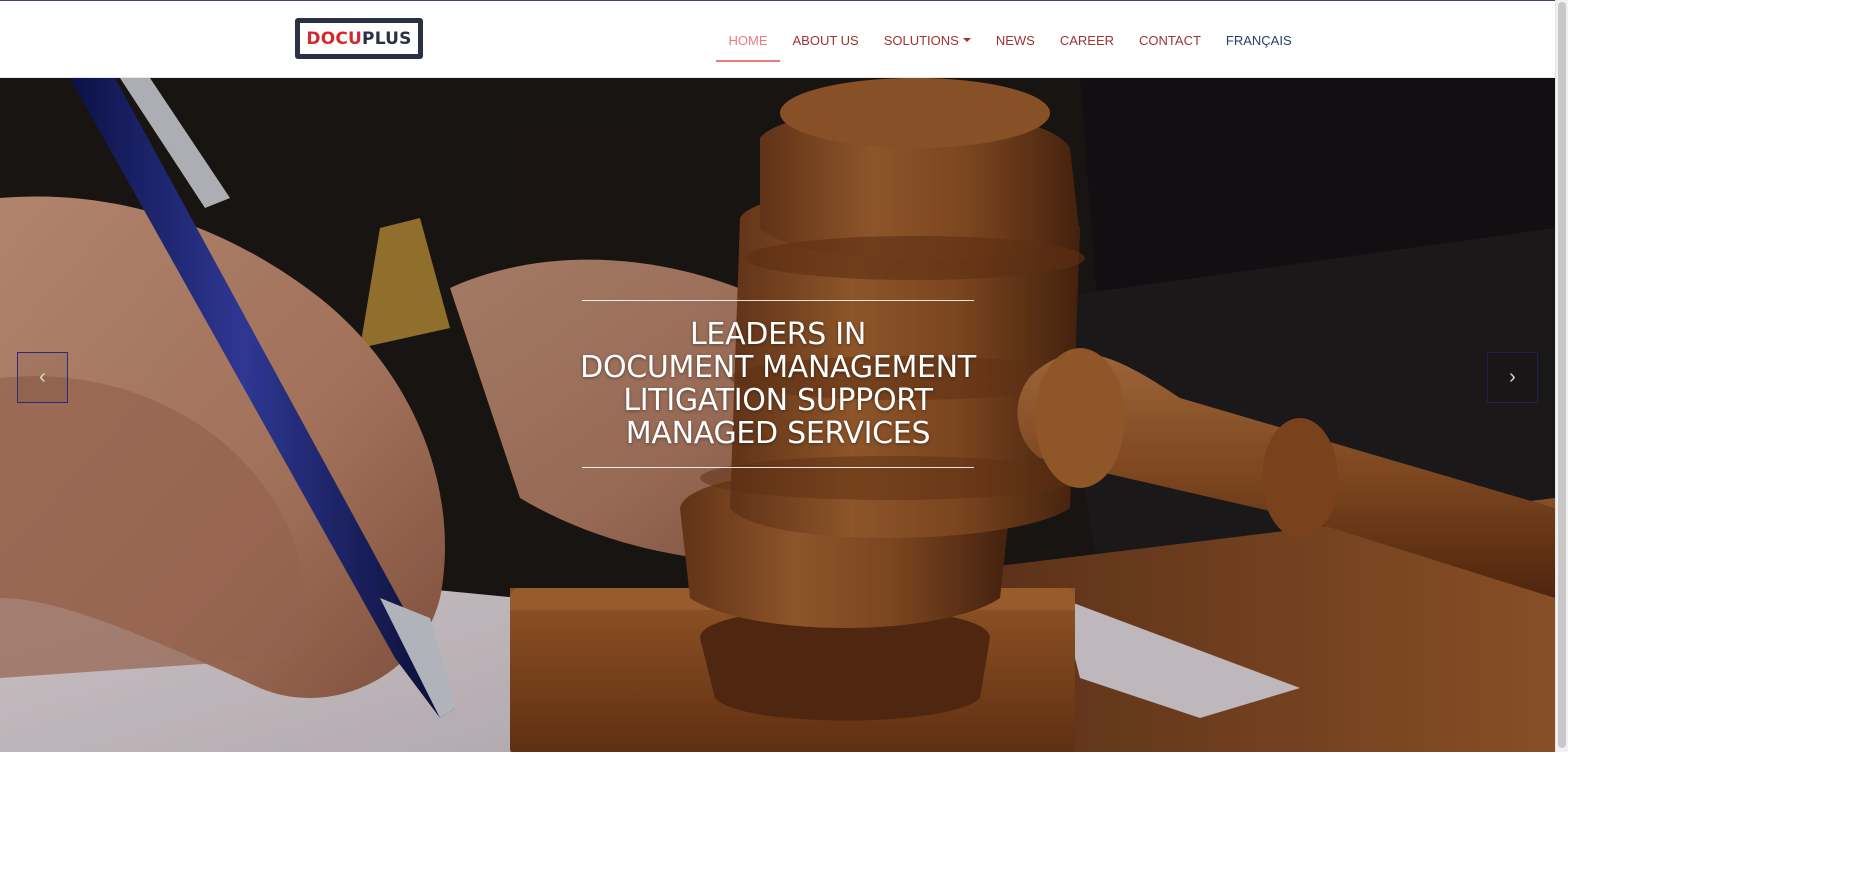  Describe the element at coordinates (966, 40) in the screenshot. I see `caret-down-icon` at that location.